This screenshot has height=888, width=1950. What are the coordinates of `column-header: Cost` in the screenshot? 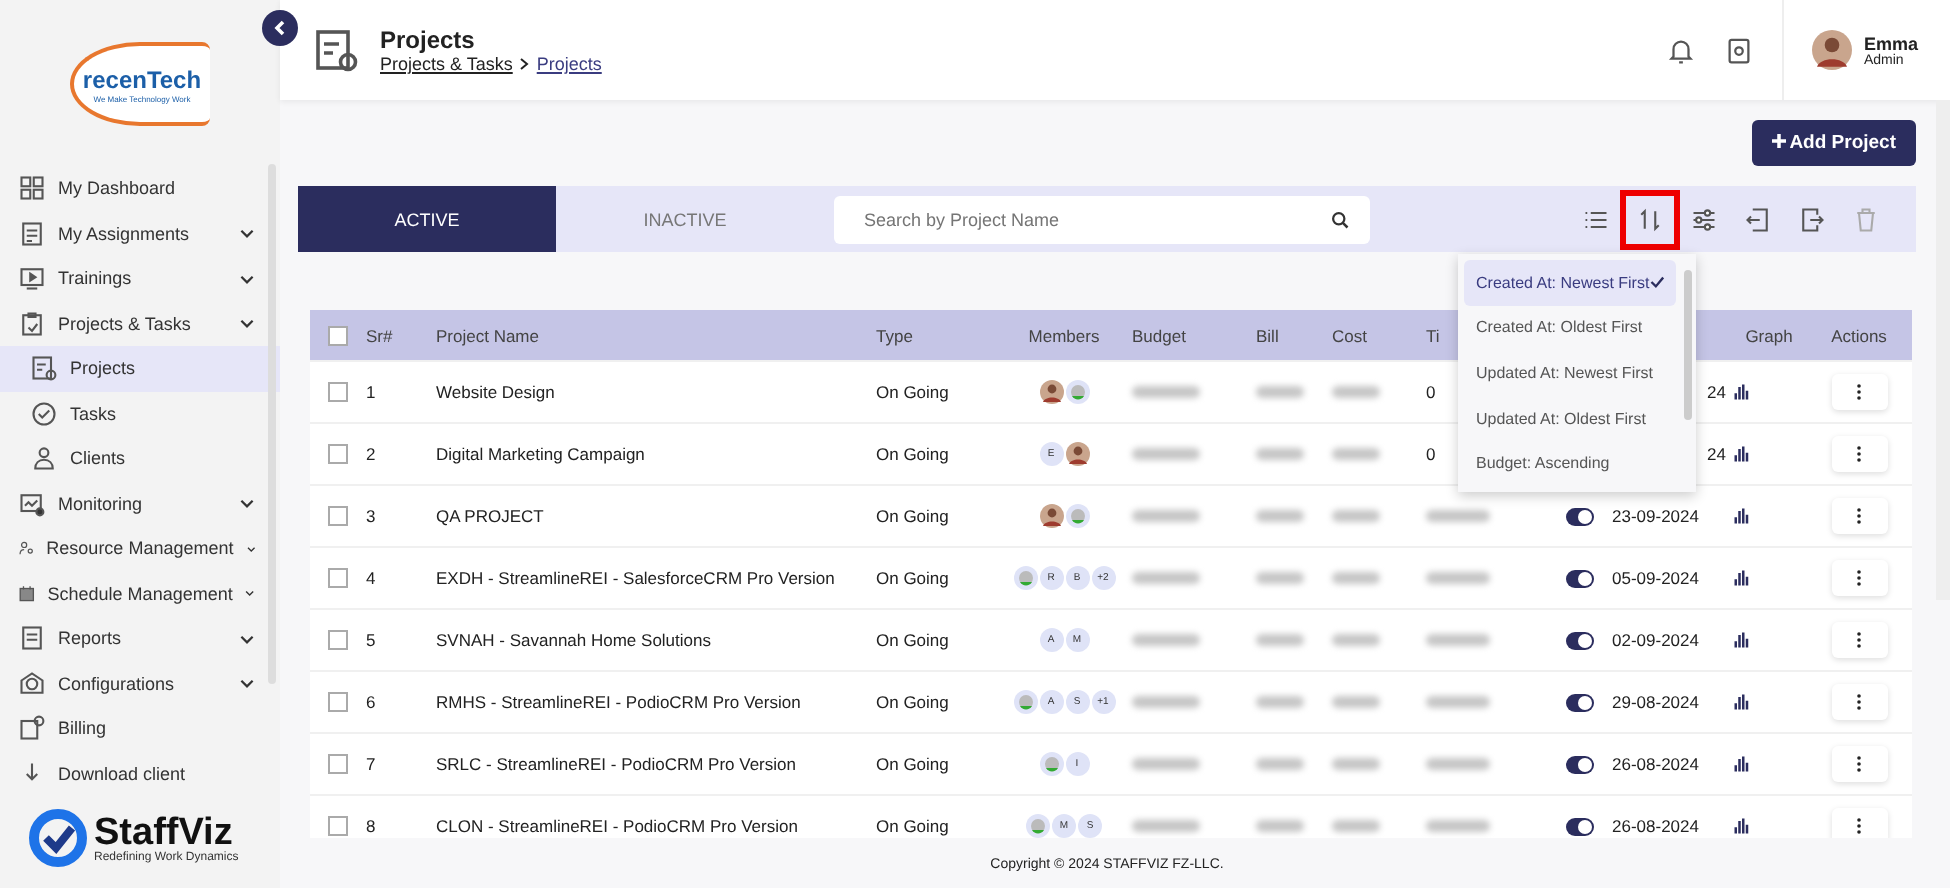 It's located at (1349, 335).